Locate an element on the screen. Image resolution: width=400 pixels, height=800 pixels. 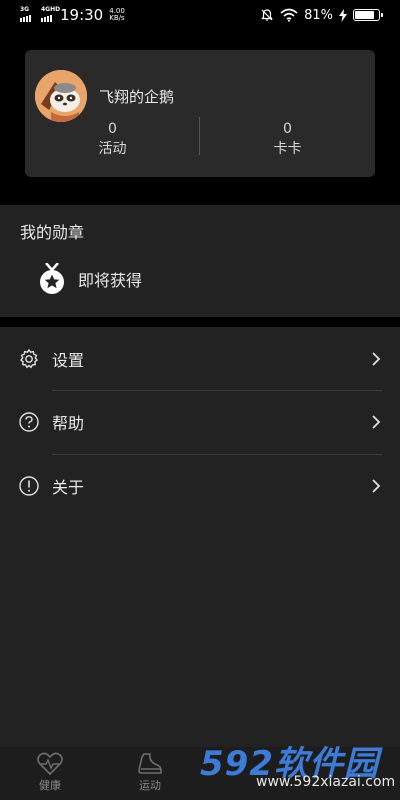
battery-percent: 81% is located at coordinates (318, 15).